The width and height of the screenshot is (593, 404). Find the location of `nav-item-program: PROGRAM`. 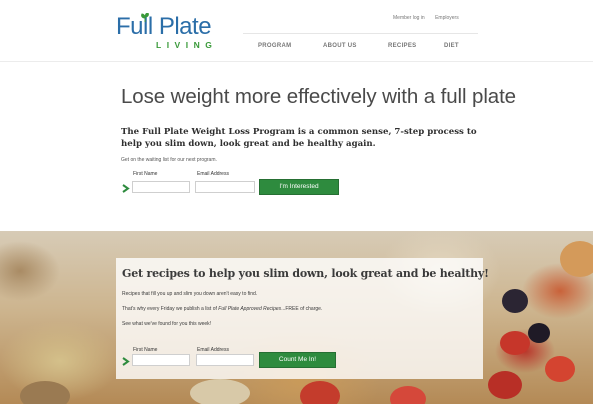

nav-item-program: PROGRAM is located at coordinates (274, 46).